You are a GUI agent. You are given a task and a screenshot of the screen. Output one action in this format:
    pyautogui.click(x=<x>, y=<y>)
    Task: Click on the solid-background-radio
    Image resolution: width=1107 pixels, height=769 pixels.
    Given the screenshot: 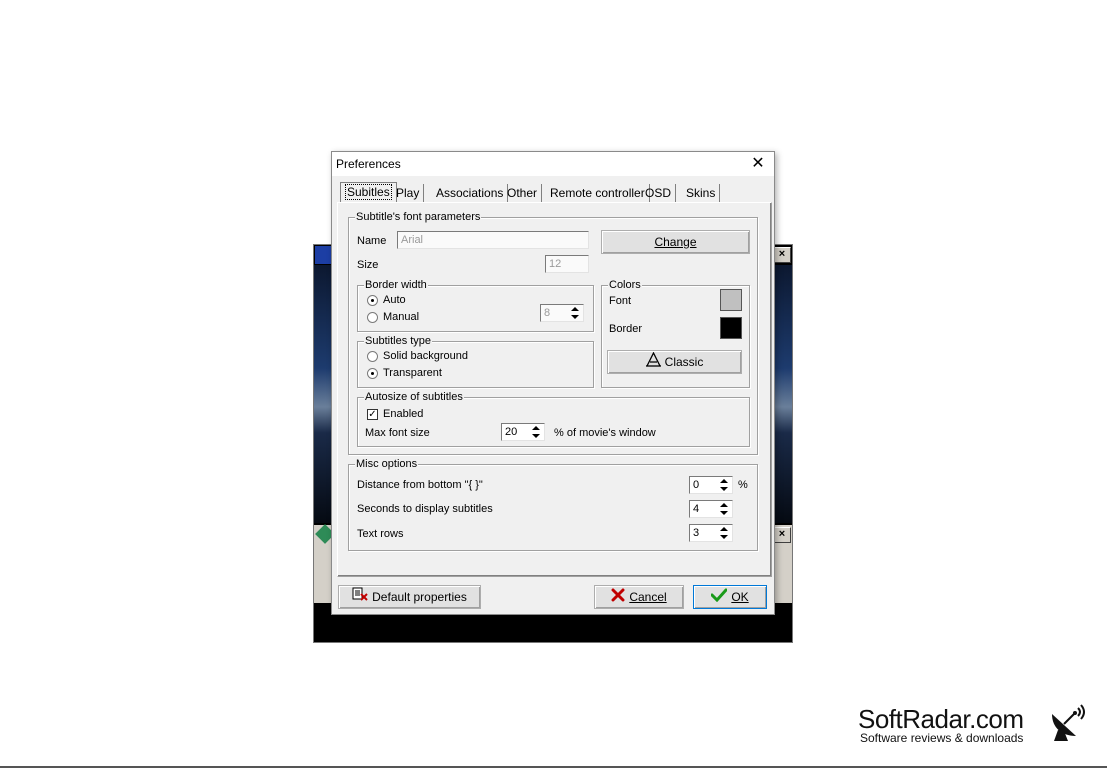 What is the action you would take?
    pyautogui.click(x=372, y=356)
    